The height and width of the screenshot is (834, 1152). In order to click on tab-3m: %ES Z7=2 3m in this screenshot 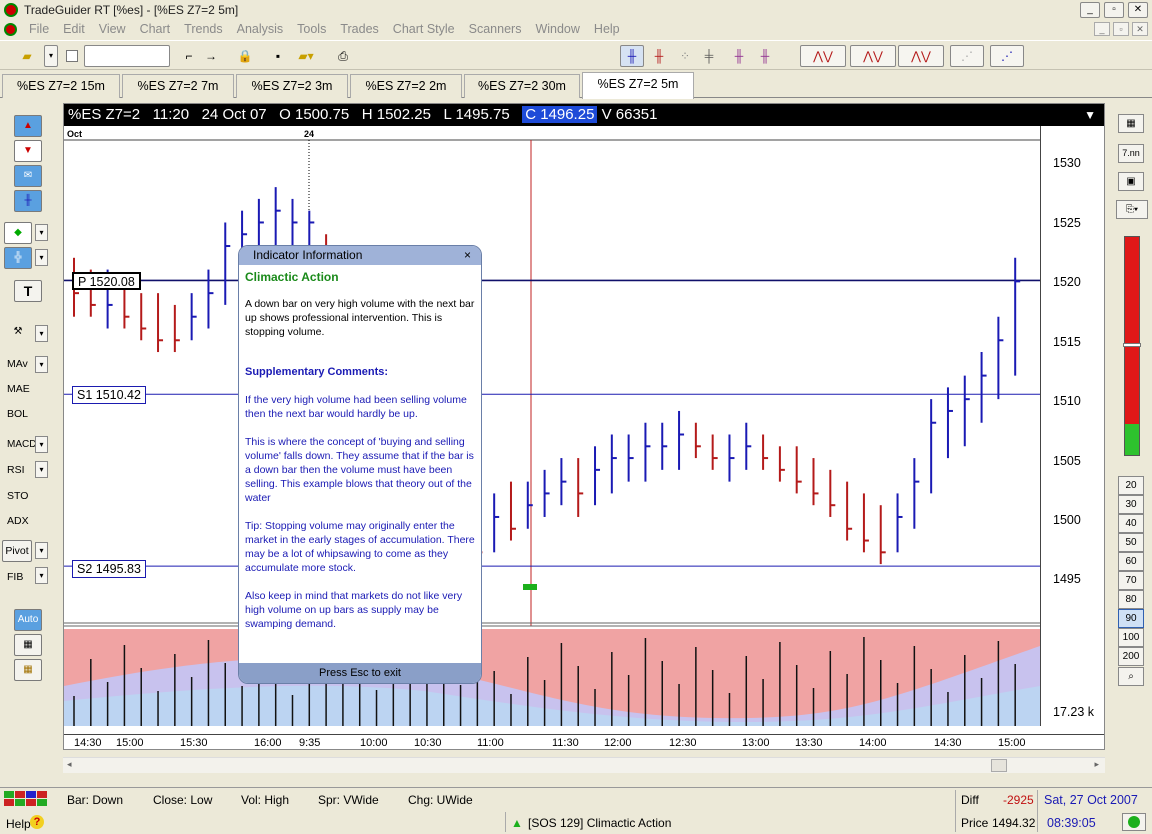, I will do `click(292, 86)`.